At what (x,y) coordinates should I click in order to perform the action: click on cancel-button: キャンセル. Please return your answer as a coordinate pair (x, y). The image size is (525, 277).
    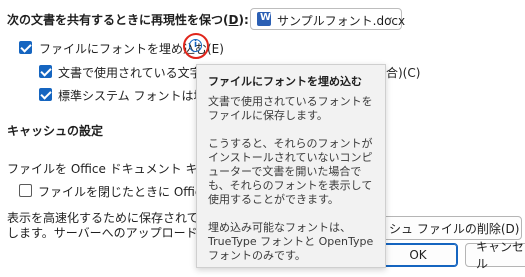
    Looking at the image, I should click on (495, 255).